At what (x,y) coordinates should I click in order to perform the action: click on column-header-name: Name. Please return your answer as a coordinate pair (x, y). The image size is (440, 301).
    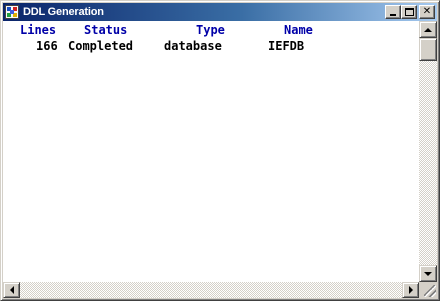
    Looking at the image, I should click on (298, 30).